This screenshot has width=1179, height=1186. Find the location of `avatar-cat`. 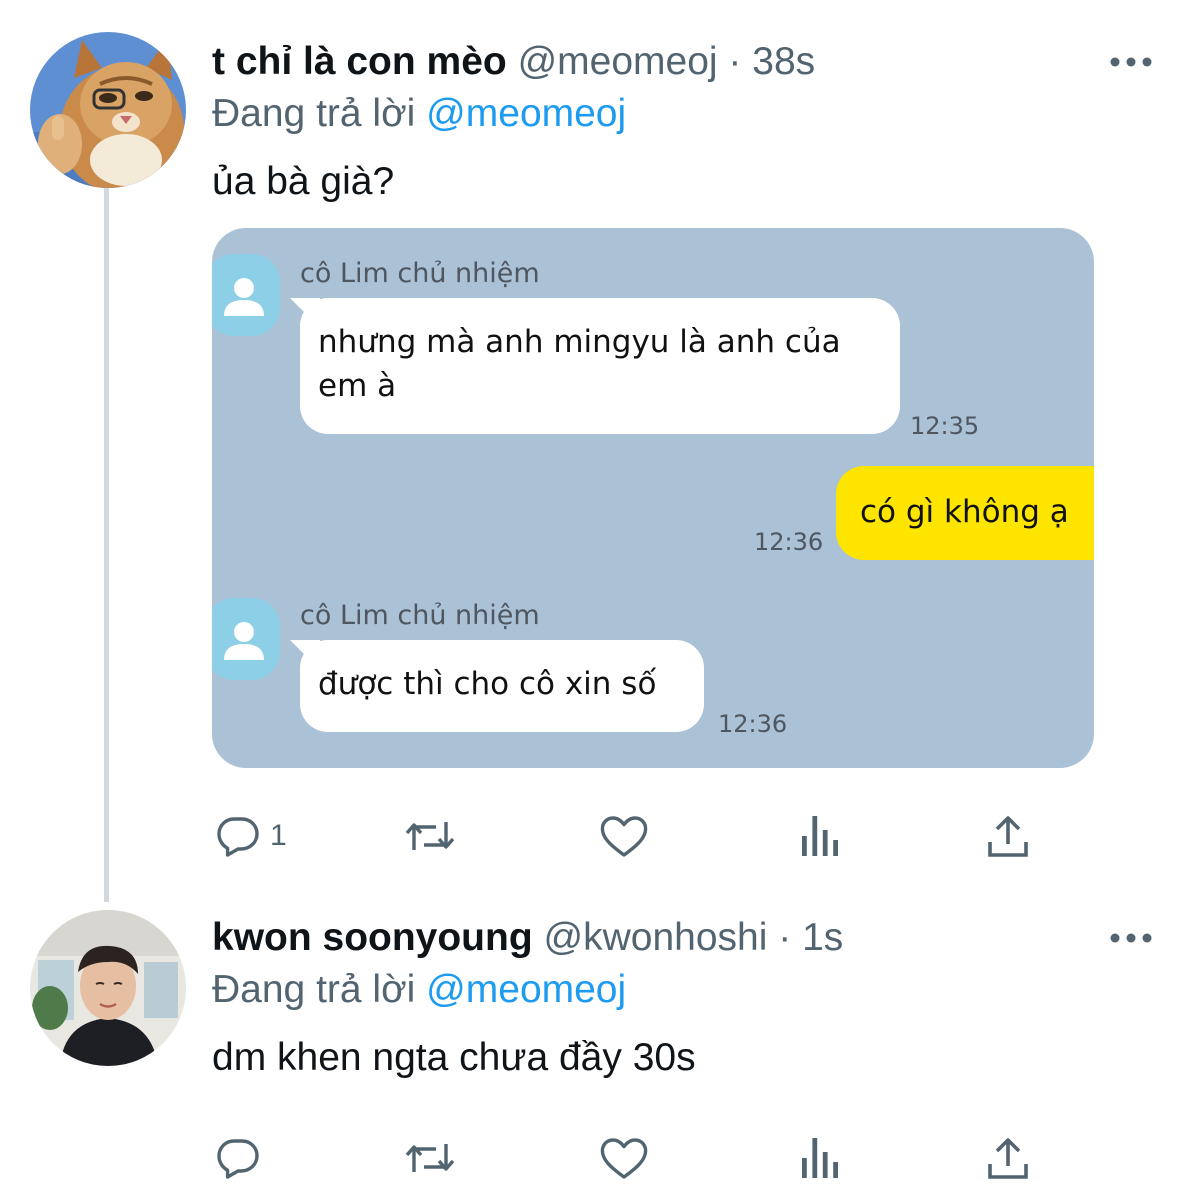

avatar-cat is located at coordinates (108, 110).